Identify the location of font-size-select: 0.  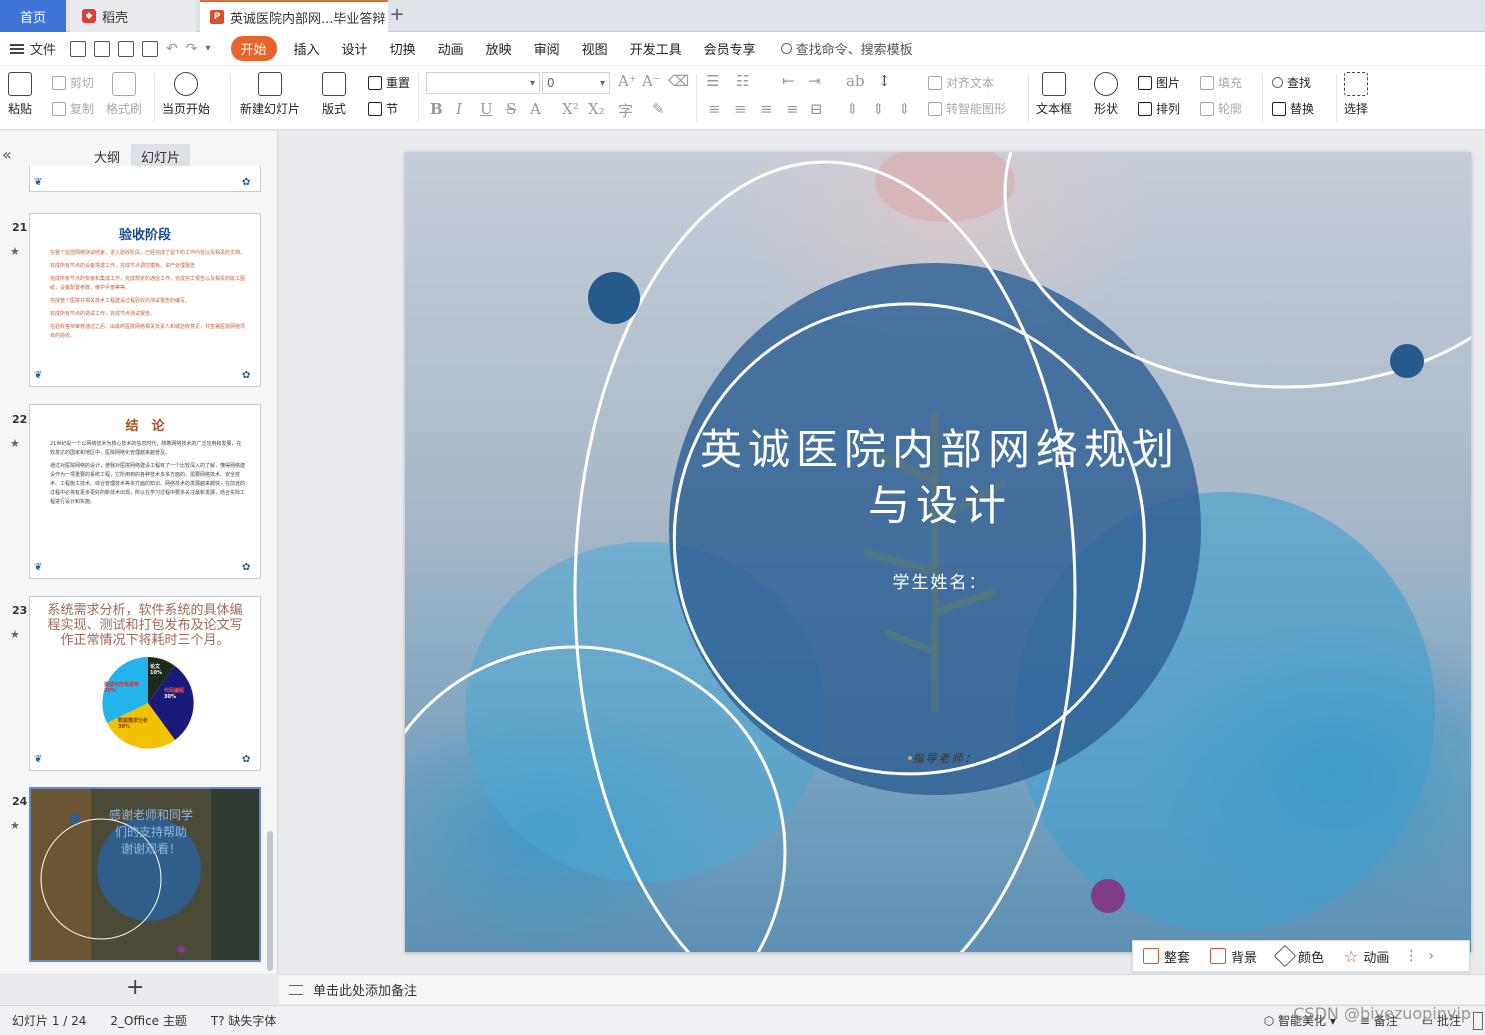
(576, 83).